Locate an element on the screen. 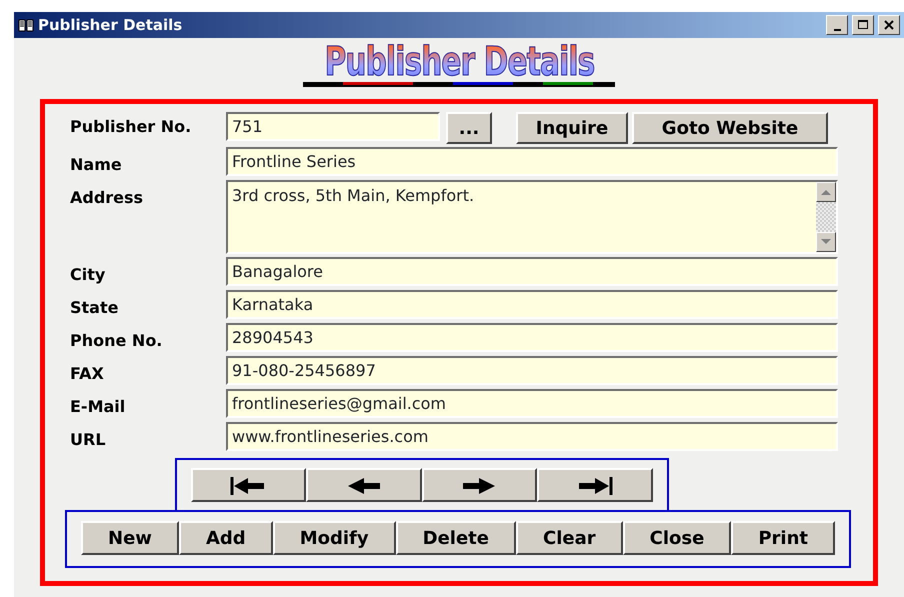 Image resolution: width=904 pixels, height=597 pixels. scroll-up-button is located at coordinates (826, 192).